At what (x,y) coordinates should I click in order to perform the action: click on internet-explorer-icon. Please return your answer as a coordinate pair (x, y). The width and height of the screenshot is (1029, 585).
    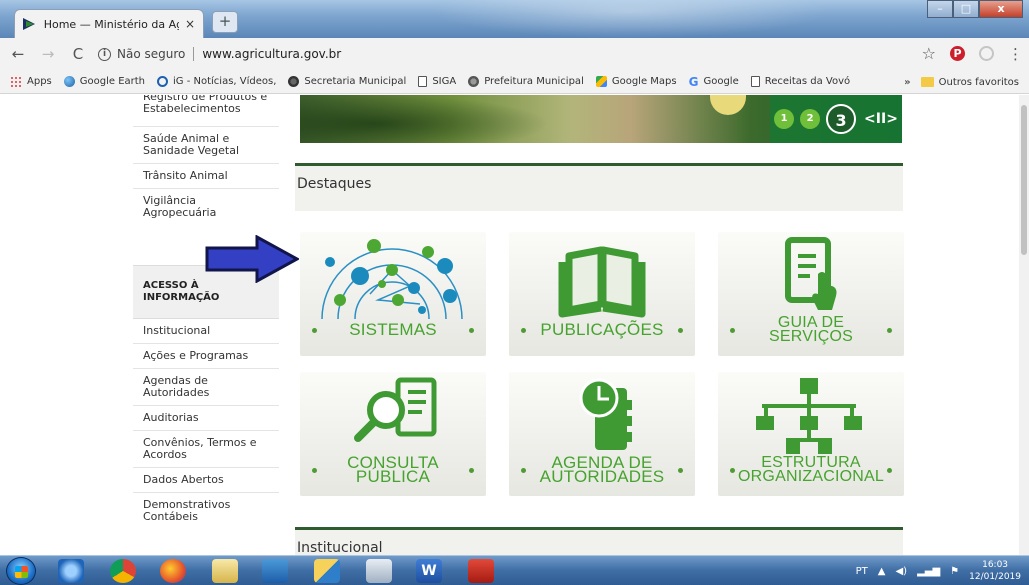
    Looking at the image, I should click on (71, 571).